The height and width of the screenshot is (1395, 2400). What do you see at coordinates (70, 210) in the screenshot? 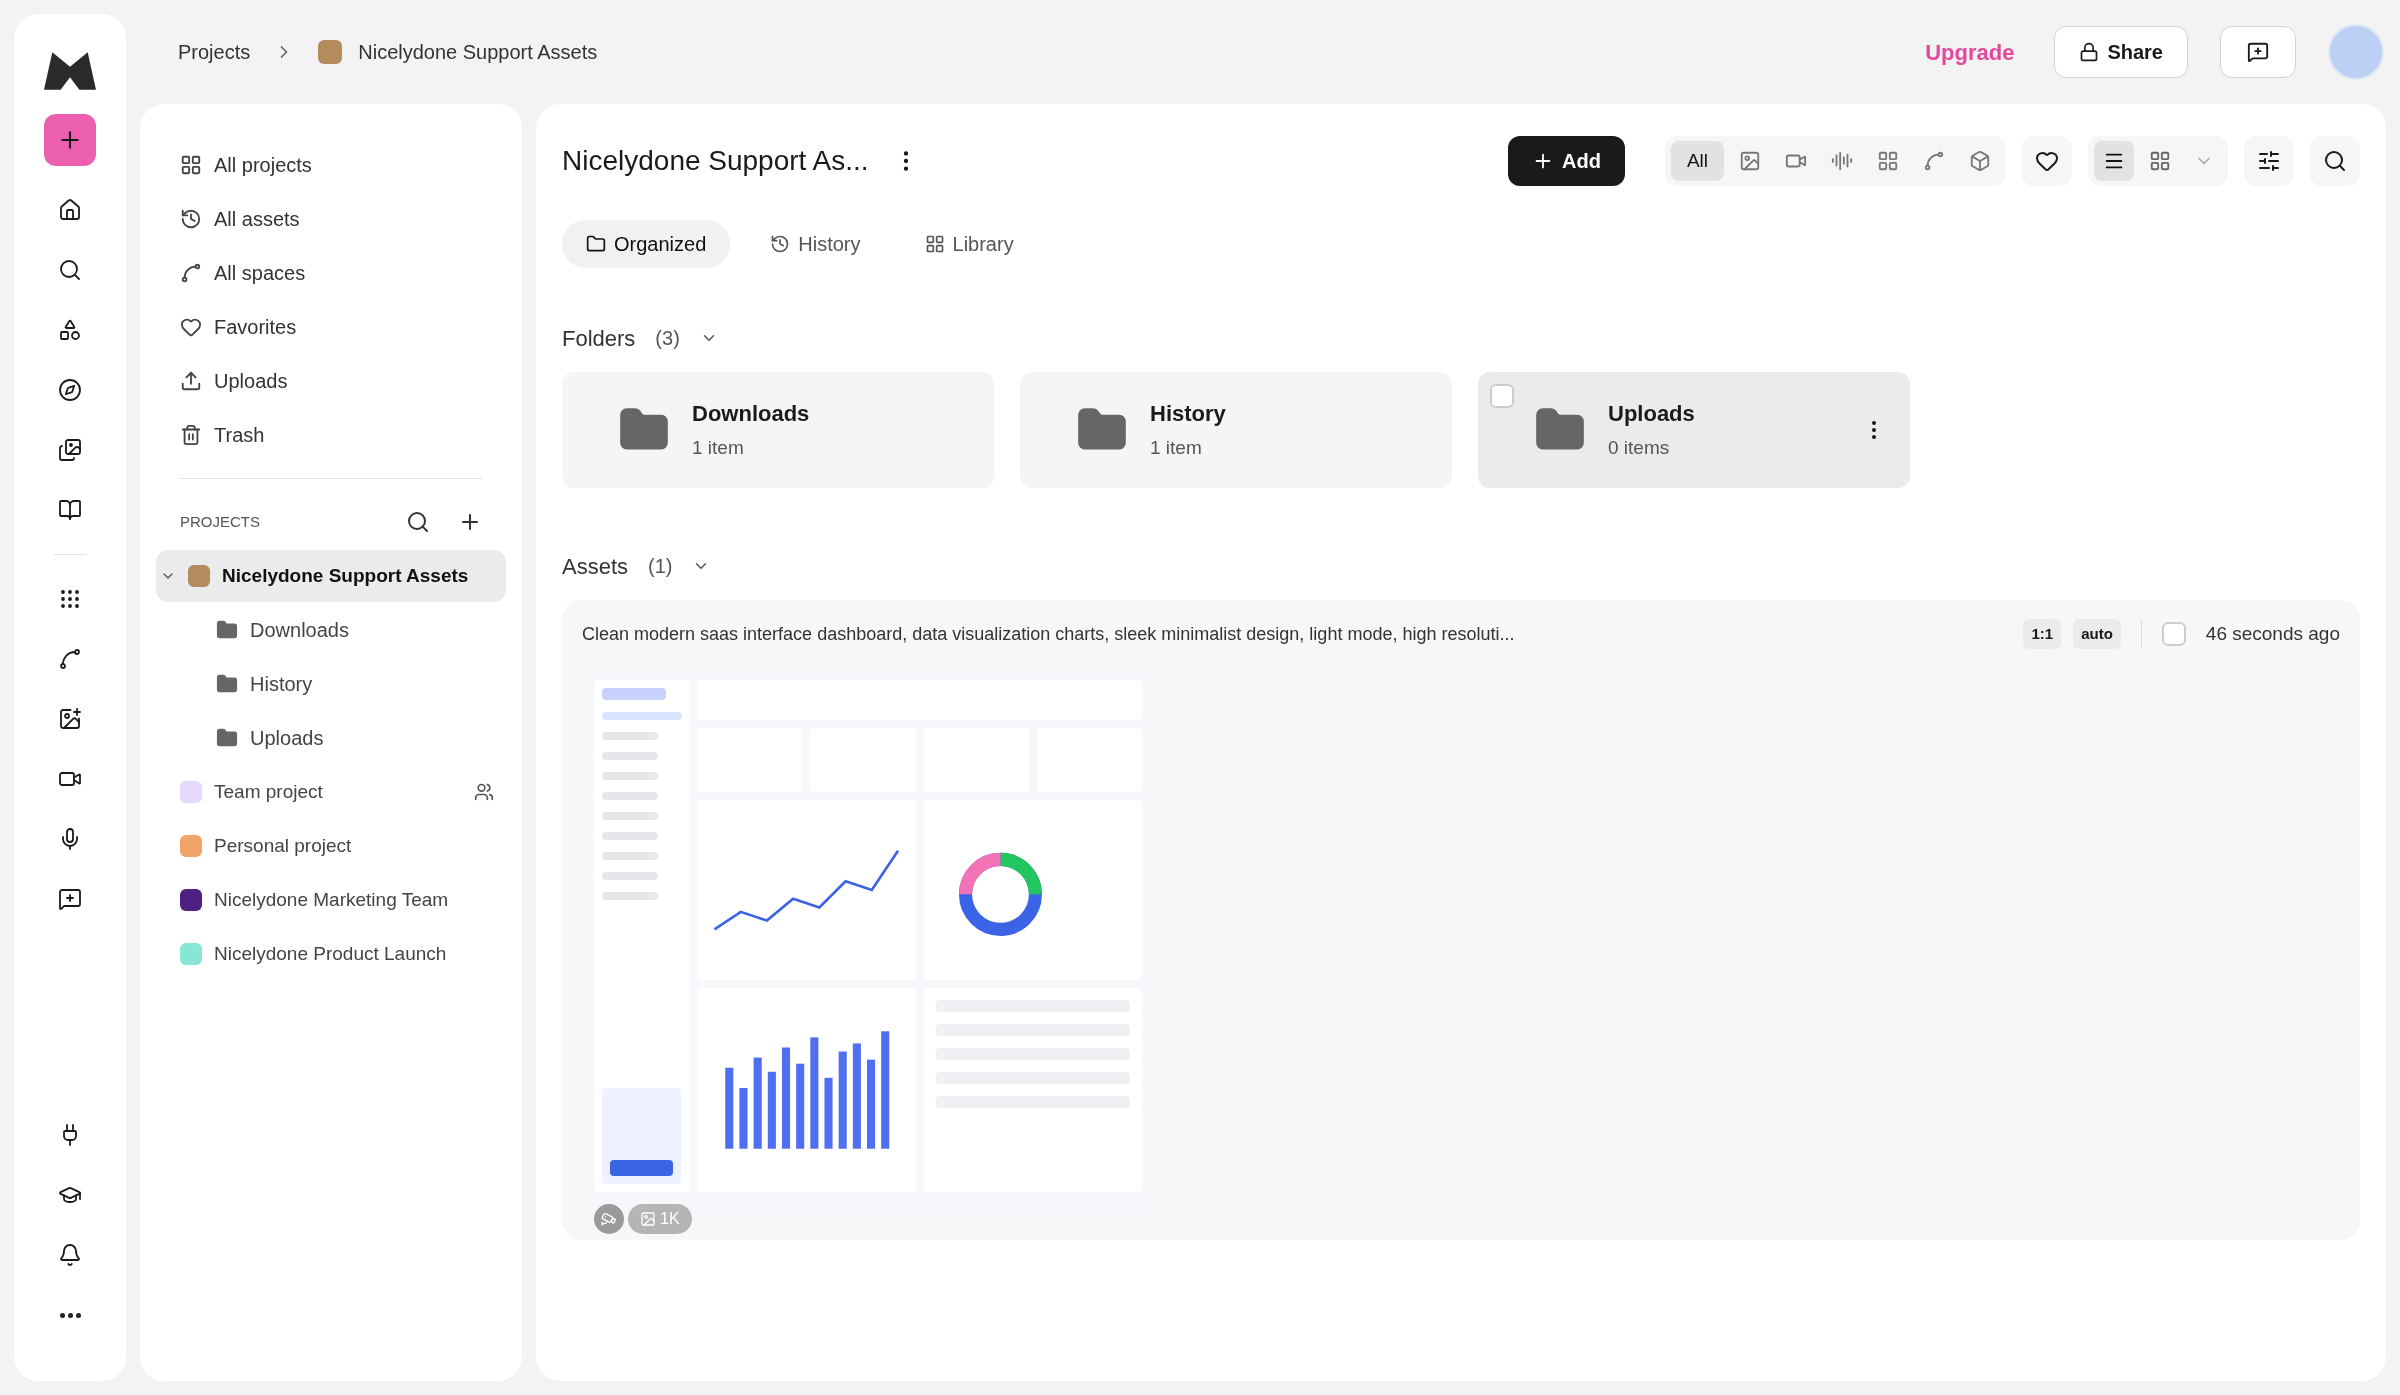
I see `home-icon` at bounding box center [70, 210].